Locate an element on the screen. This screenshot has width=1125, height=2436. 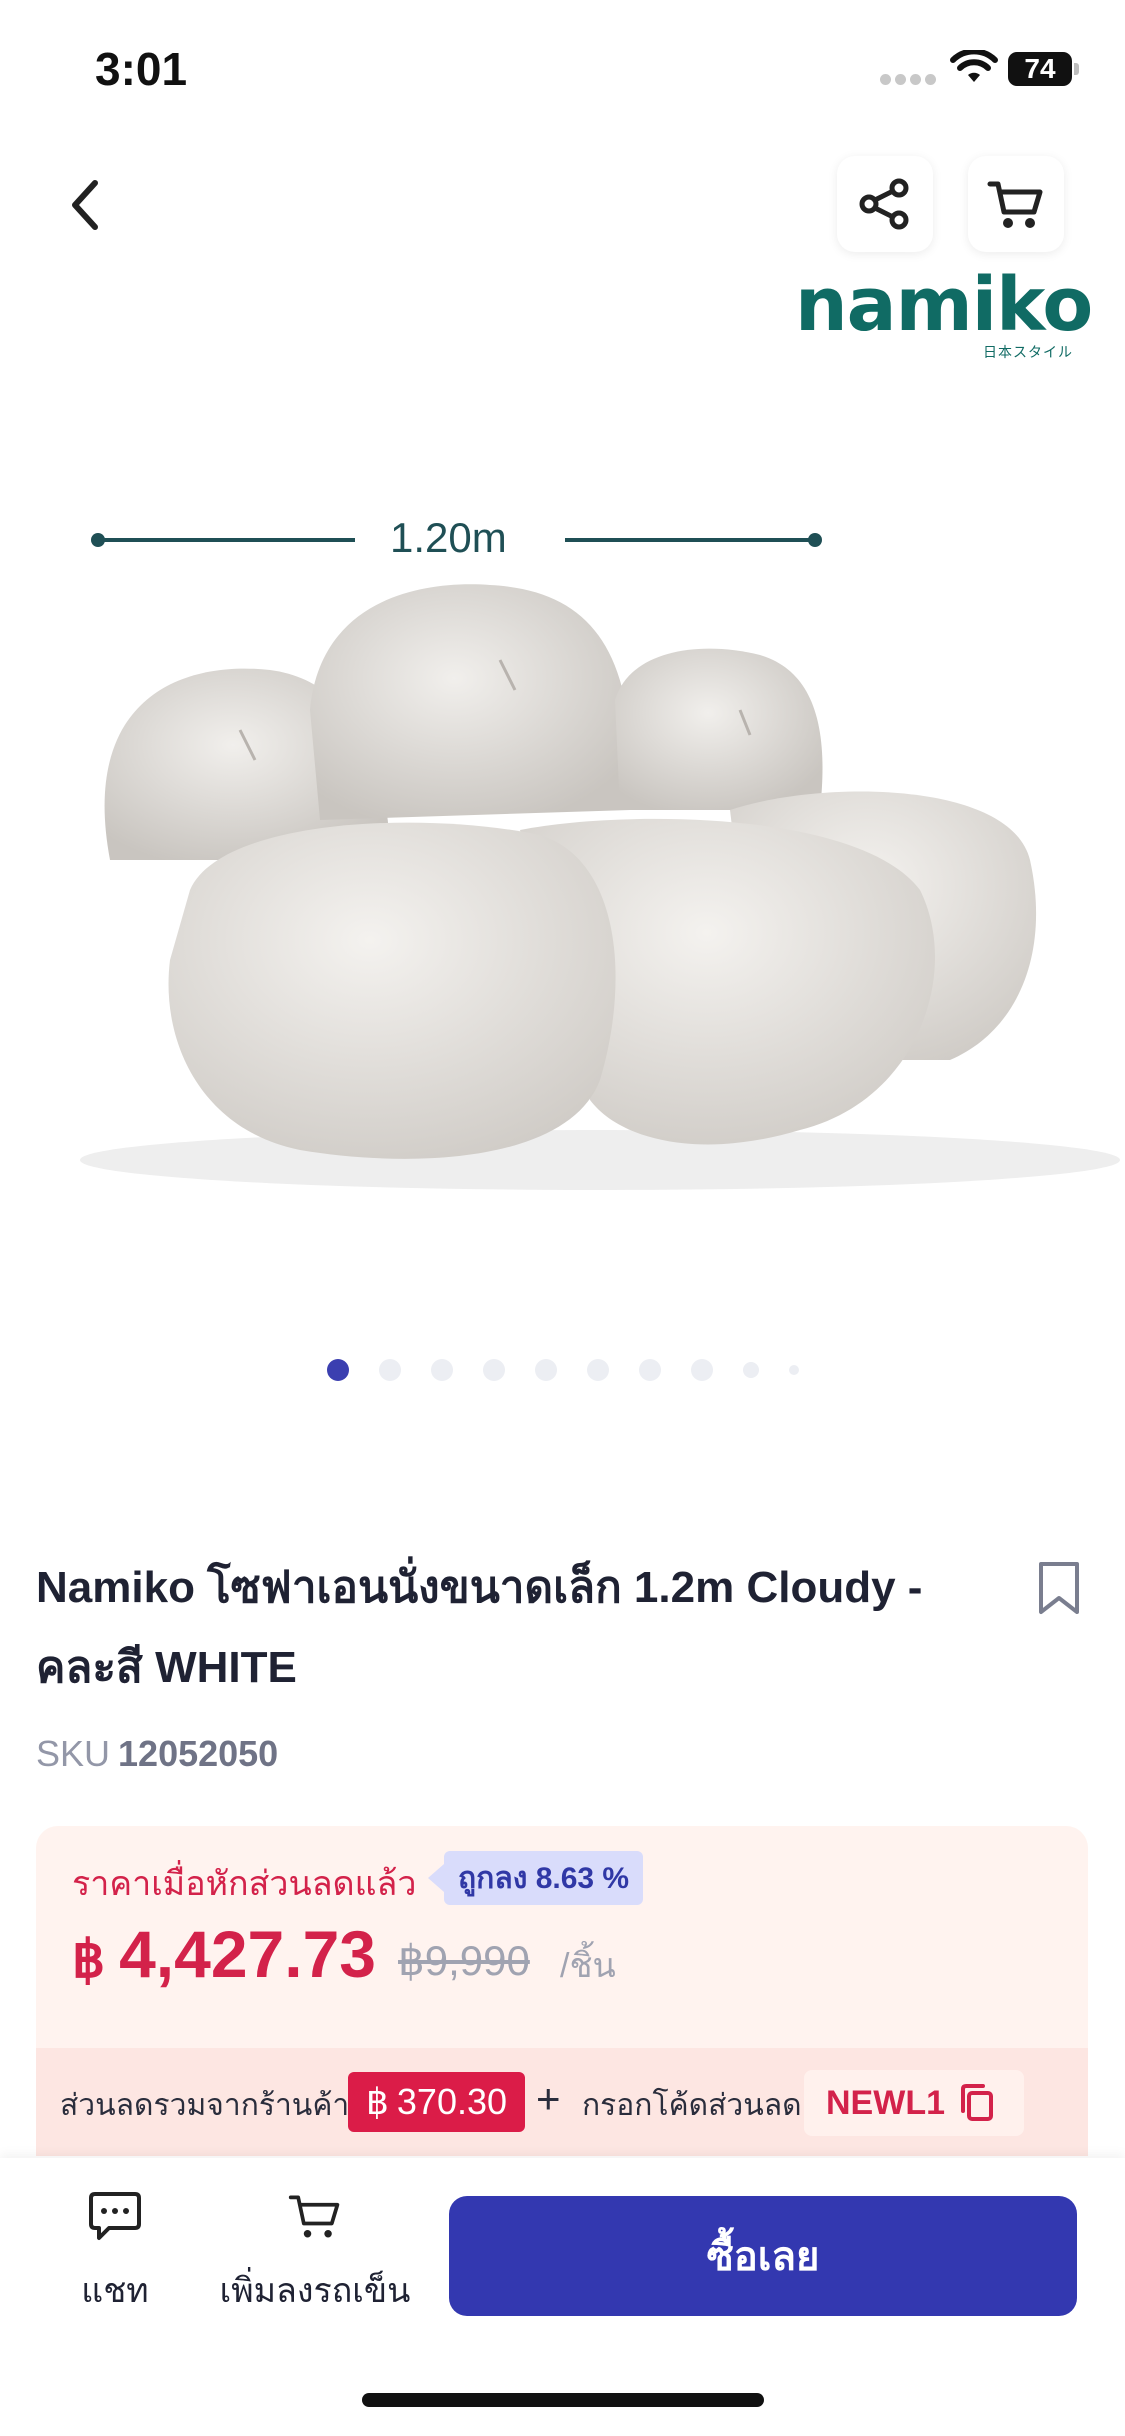
plus-icon: + is located at coordinates (548, 2098).